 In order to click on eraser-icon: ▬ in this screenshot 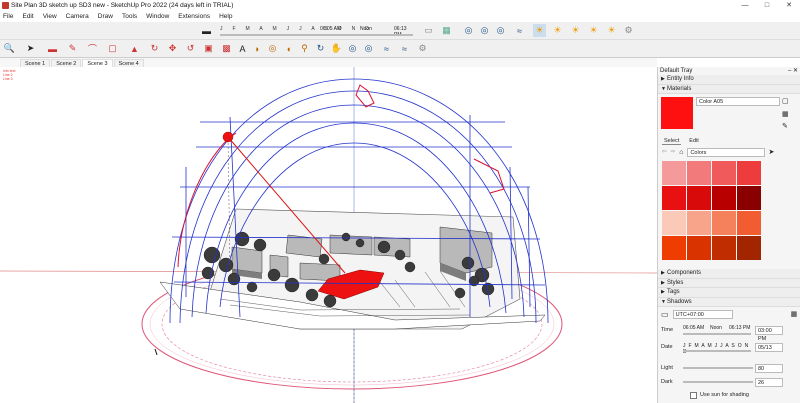, I will do `click(206, 30)`.